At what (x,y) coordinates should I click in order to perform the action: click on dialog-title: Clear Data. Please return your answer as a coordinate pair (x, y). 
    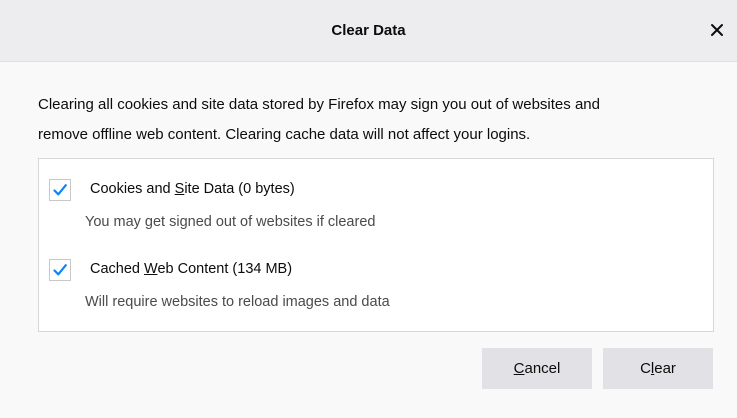
    Looking at the image, I should click on (368, 30).